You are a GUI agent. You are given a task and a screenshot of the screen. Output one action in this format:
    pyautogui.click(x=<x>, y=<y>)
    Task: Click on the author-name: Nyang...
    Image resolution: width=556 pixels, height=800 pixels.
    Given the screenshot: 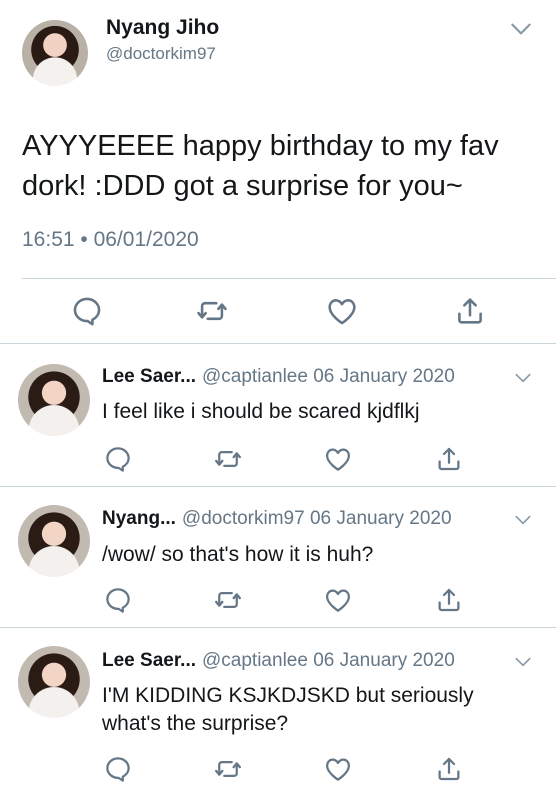 What is the action you would take?
    pyautogui.click(x=139, y=518)
    